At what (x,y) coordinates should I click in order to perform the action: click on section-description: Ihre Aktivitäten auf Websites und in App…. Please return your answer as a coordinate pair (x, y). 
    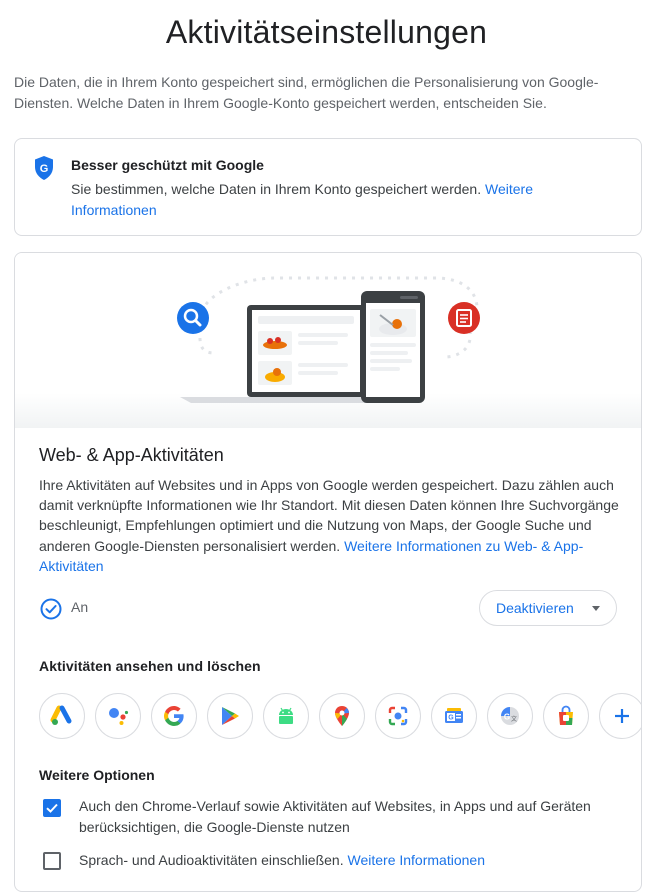
    Looking at the image, I should click on (334, 525).